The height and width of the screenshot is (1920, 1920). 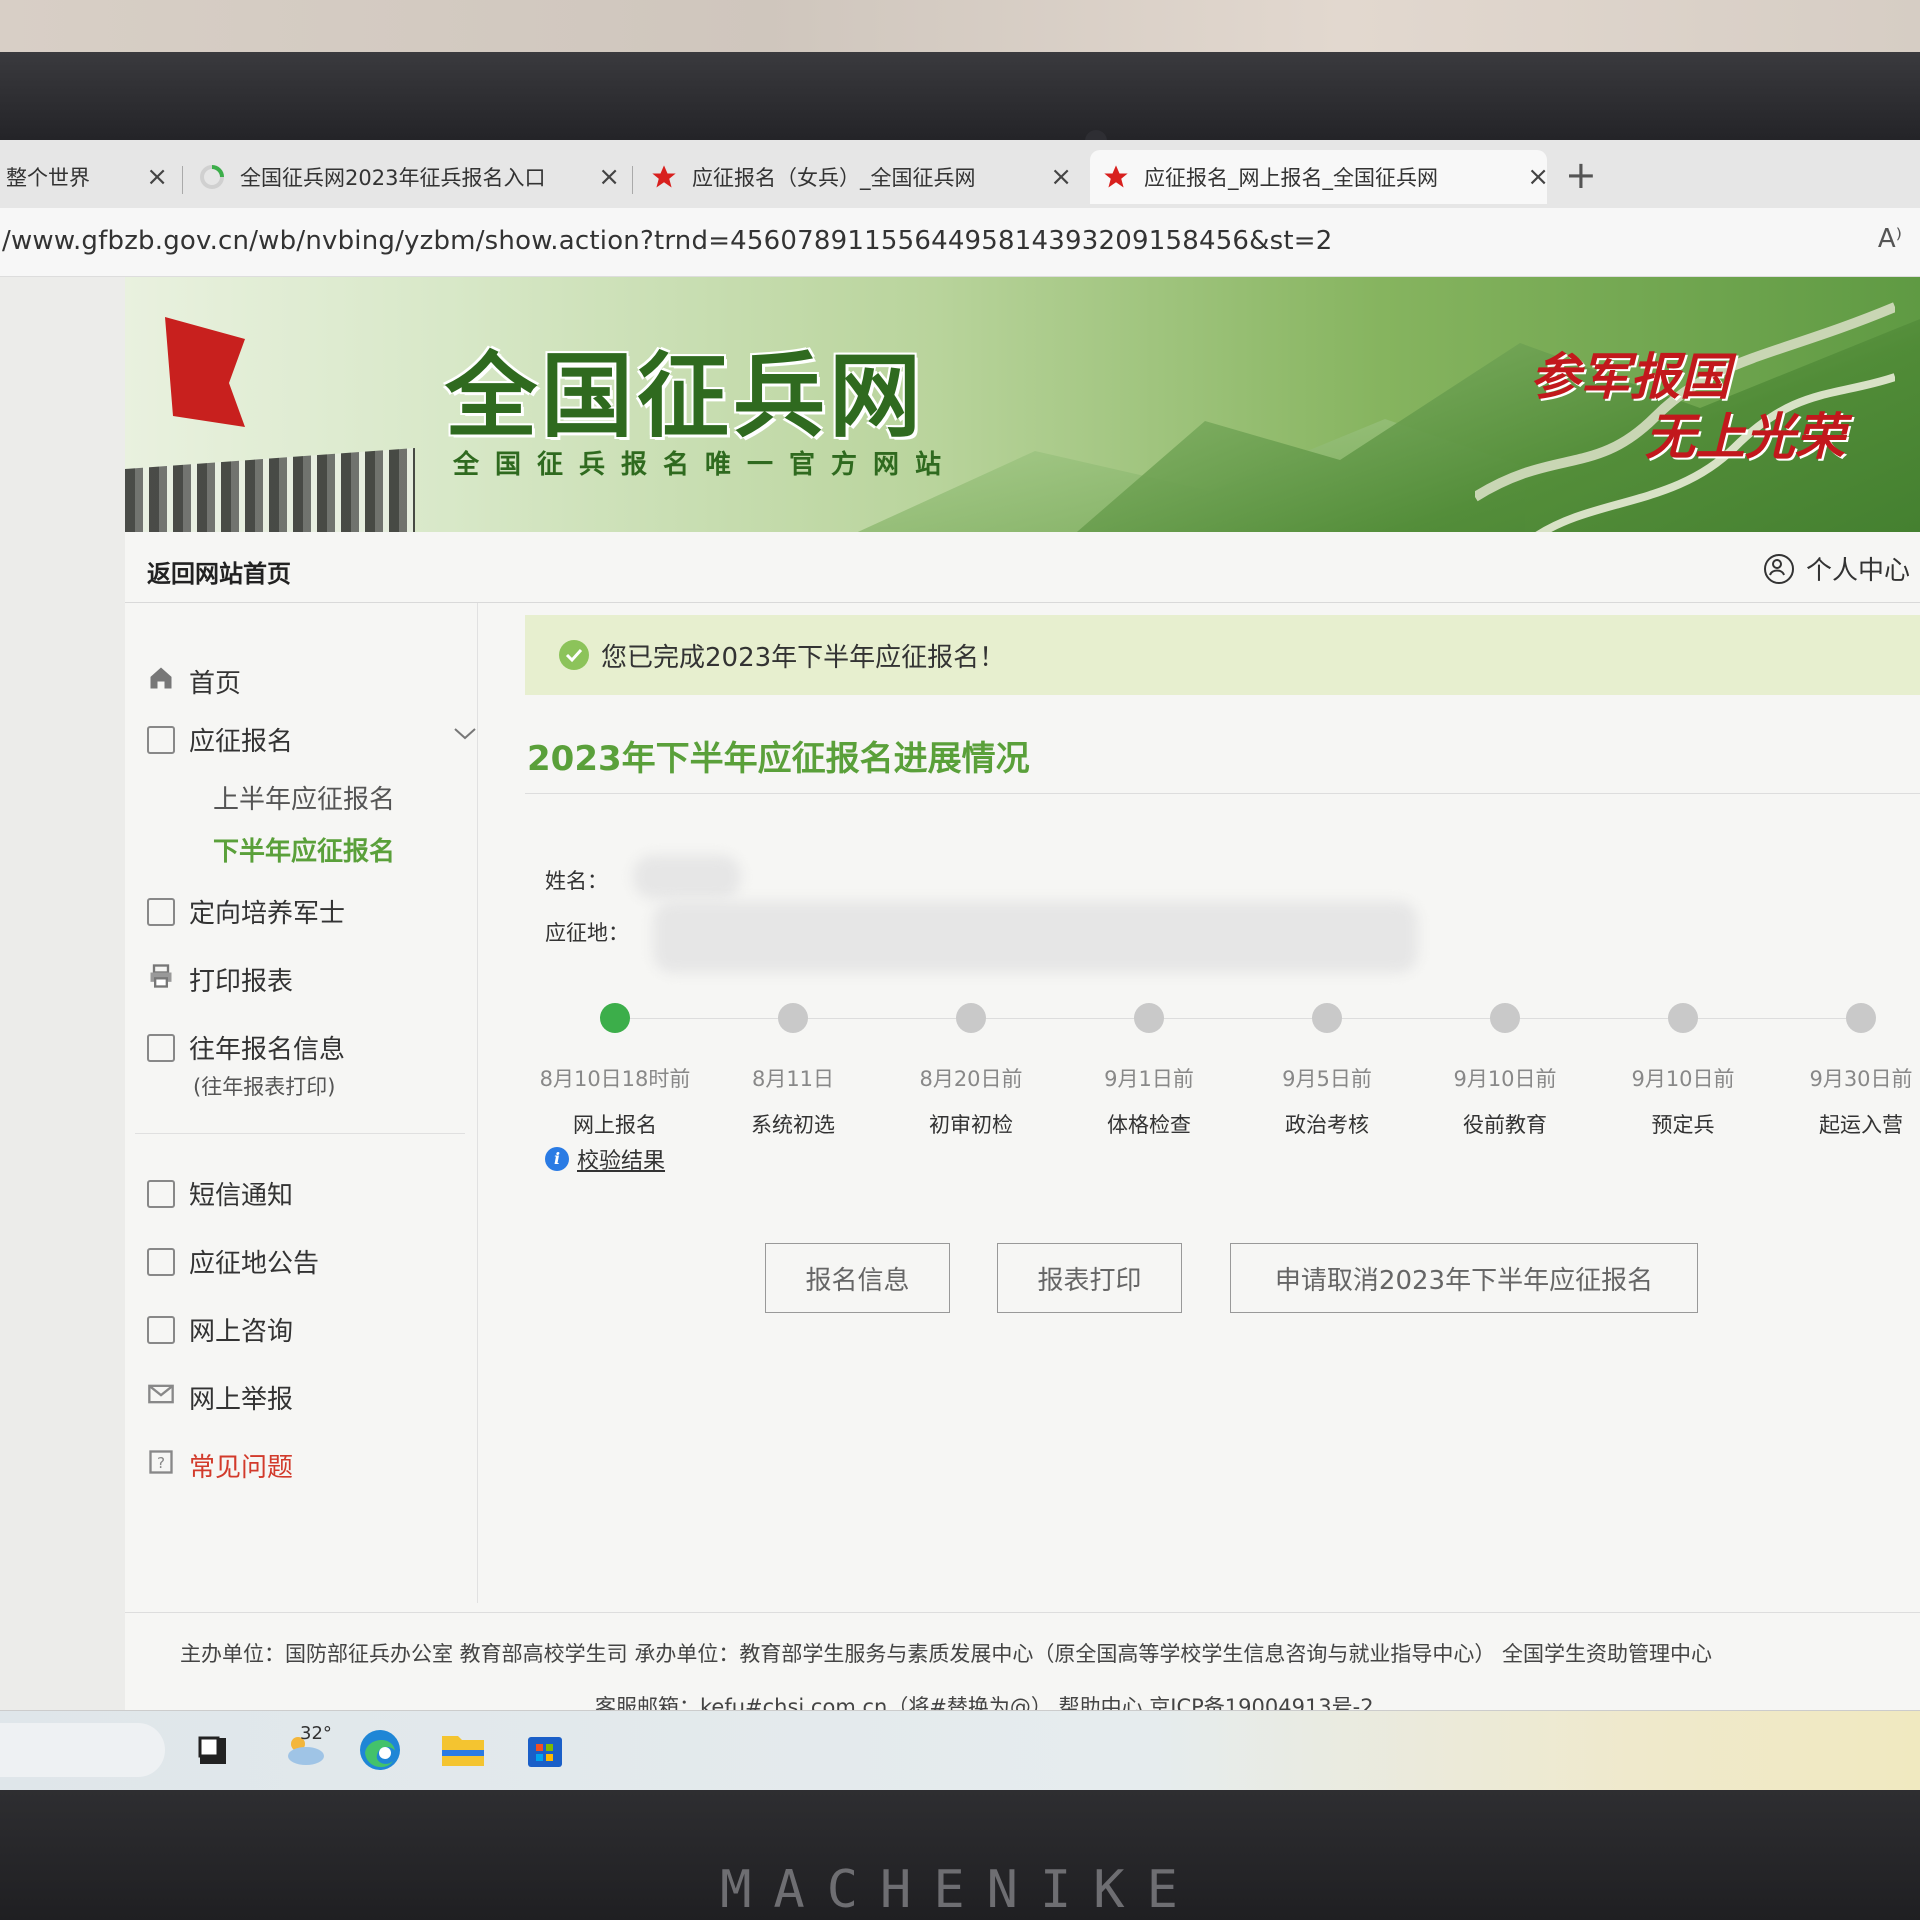 I want to click on progress-step: 8月20日前 初审初检, so click(x=971, y=1071).